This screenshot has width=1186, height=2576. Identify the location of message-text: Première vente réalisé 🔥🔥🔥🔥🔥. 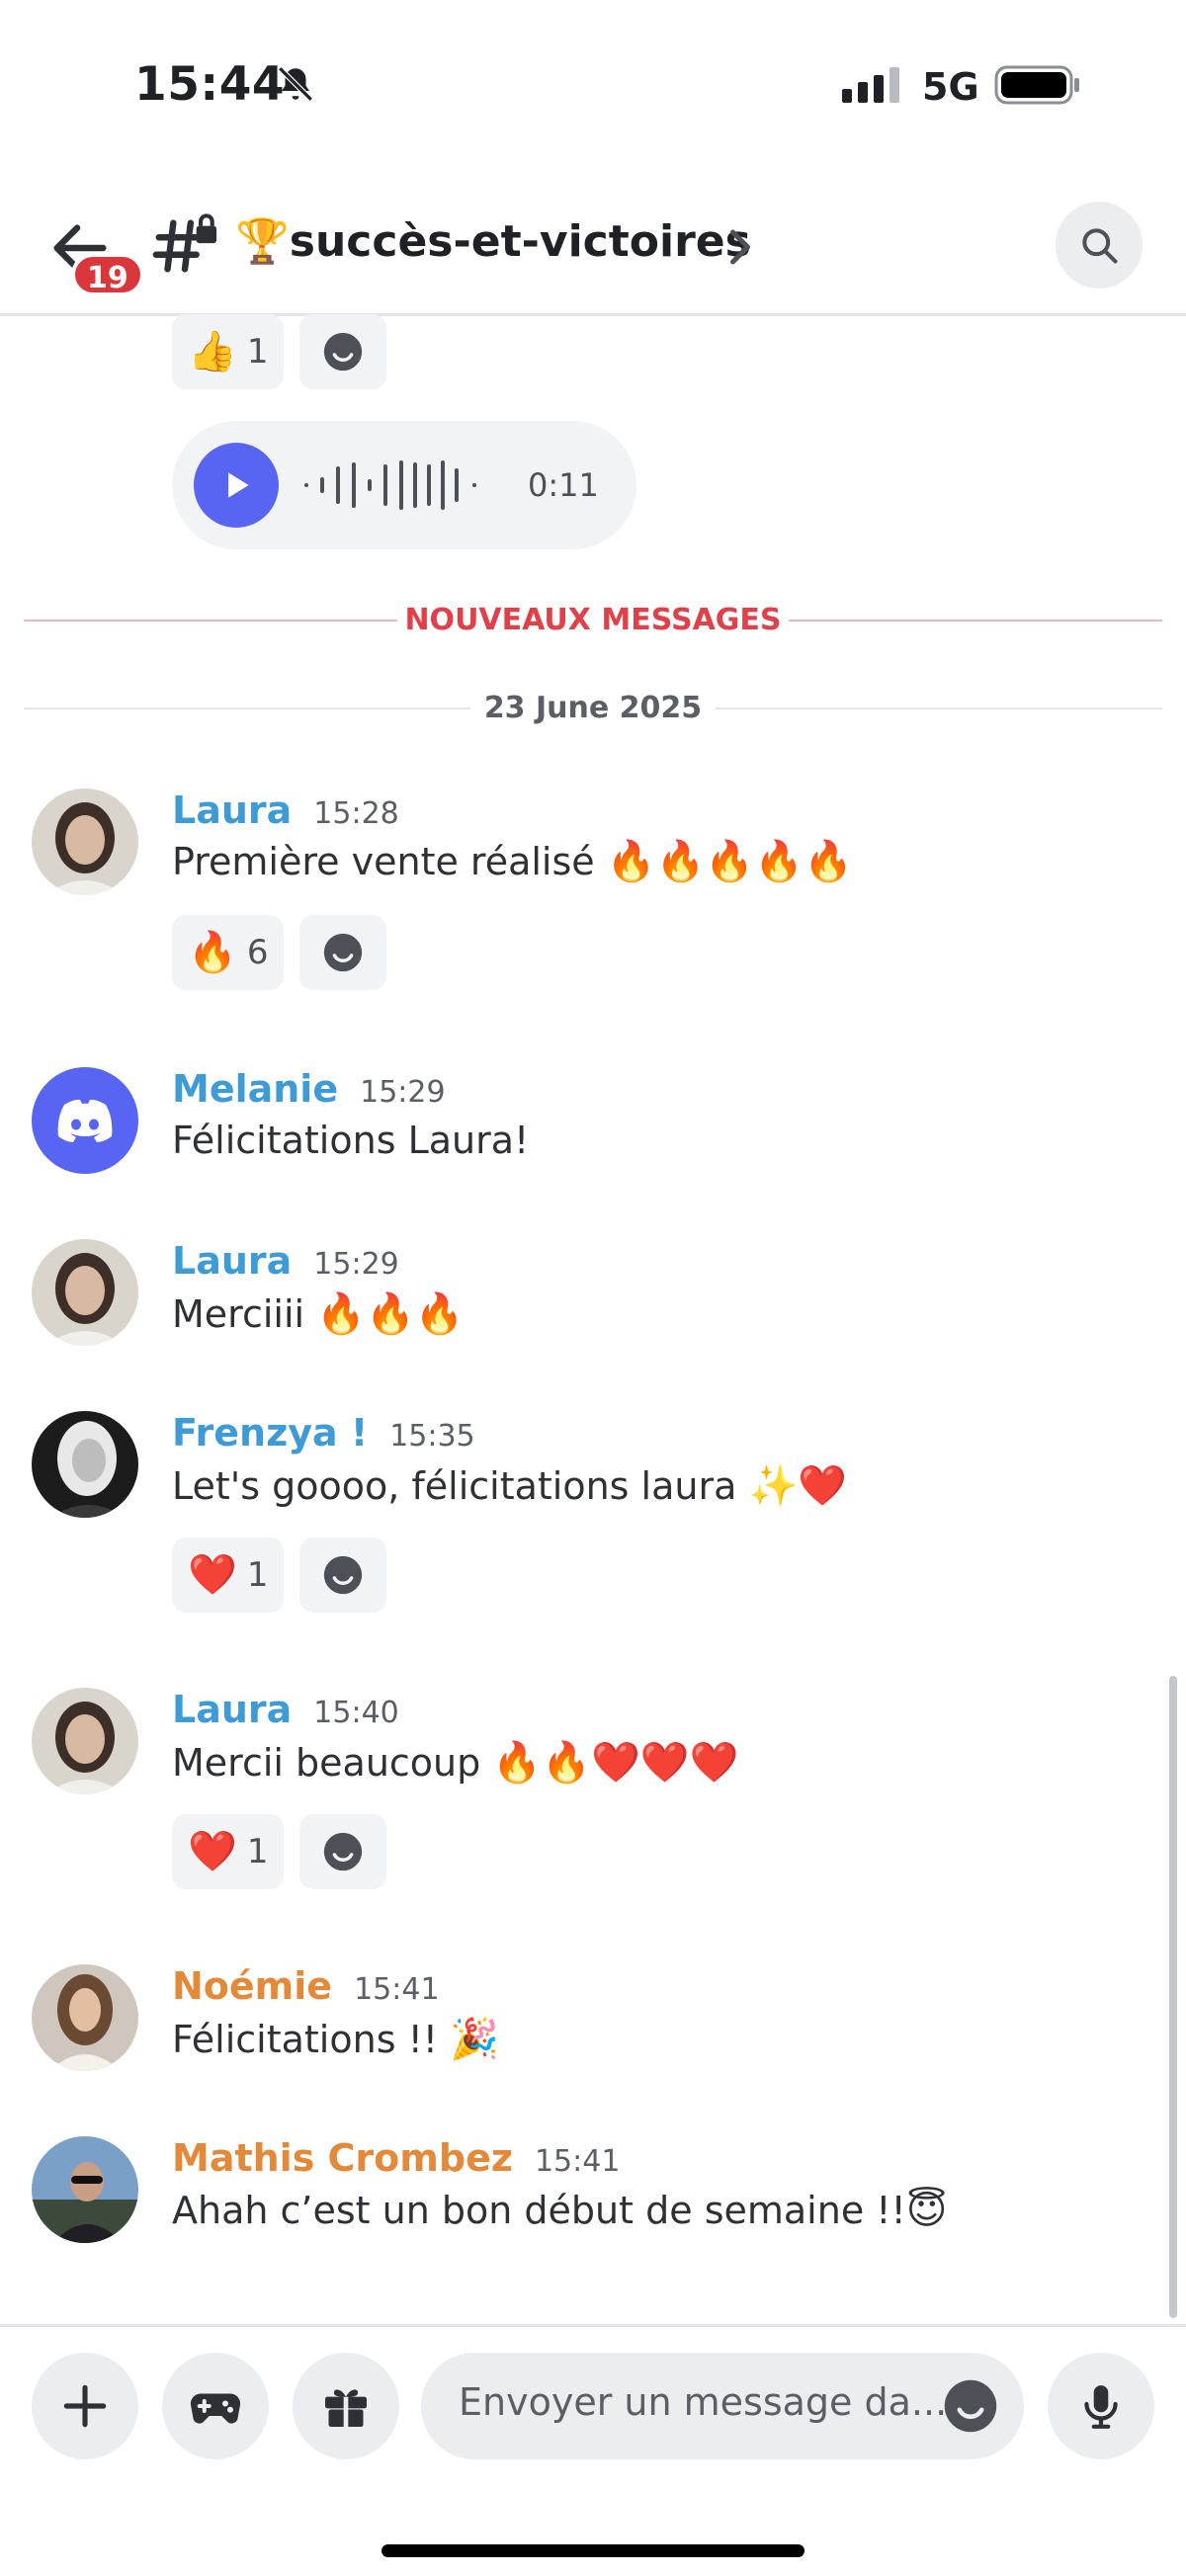
(512, 861).